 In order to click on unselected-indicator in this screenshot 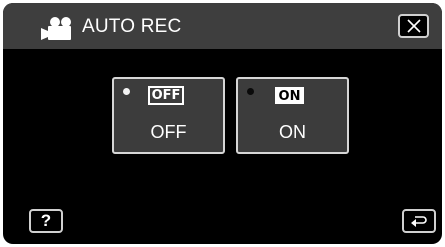, I will do `click(250, 91)`.